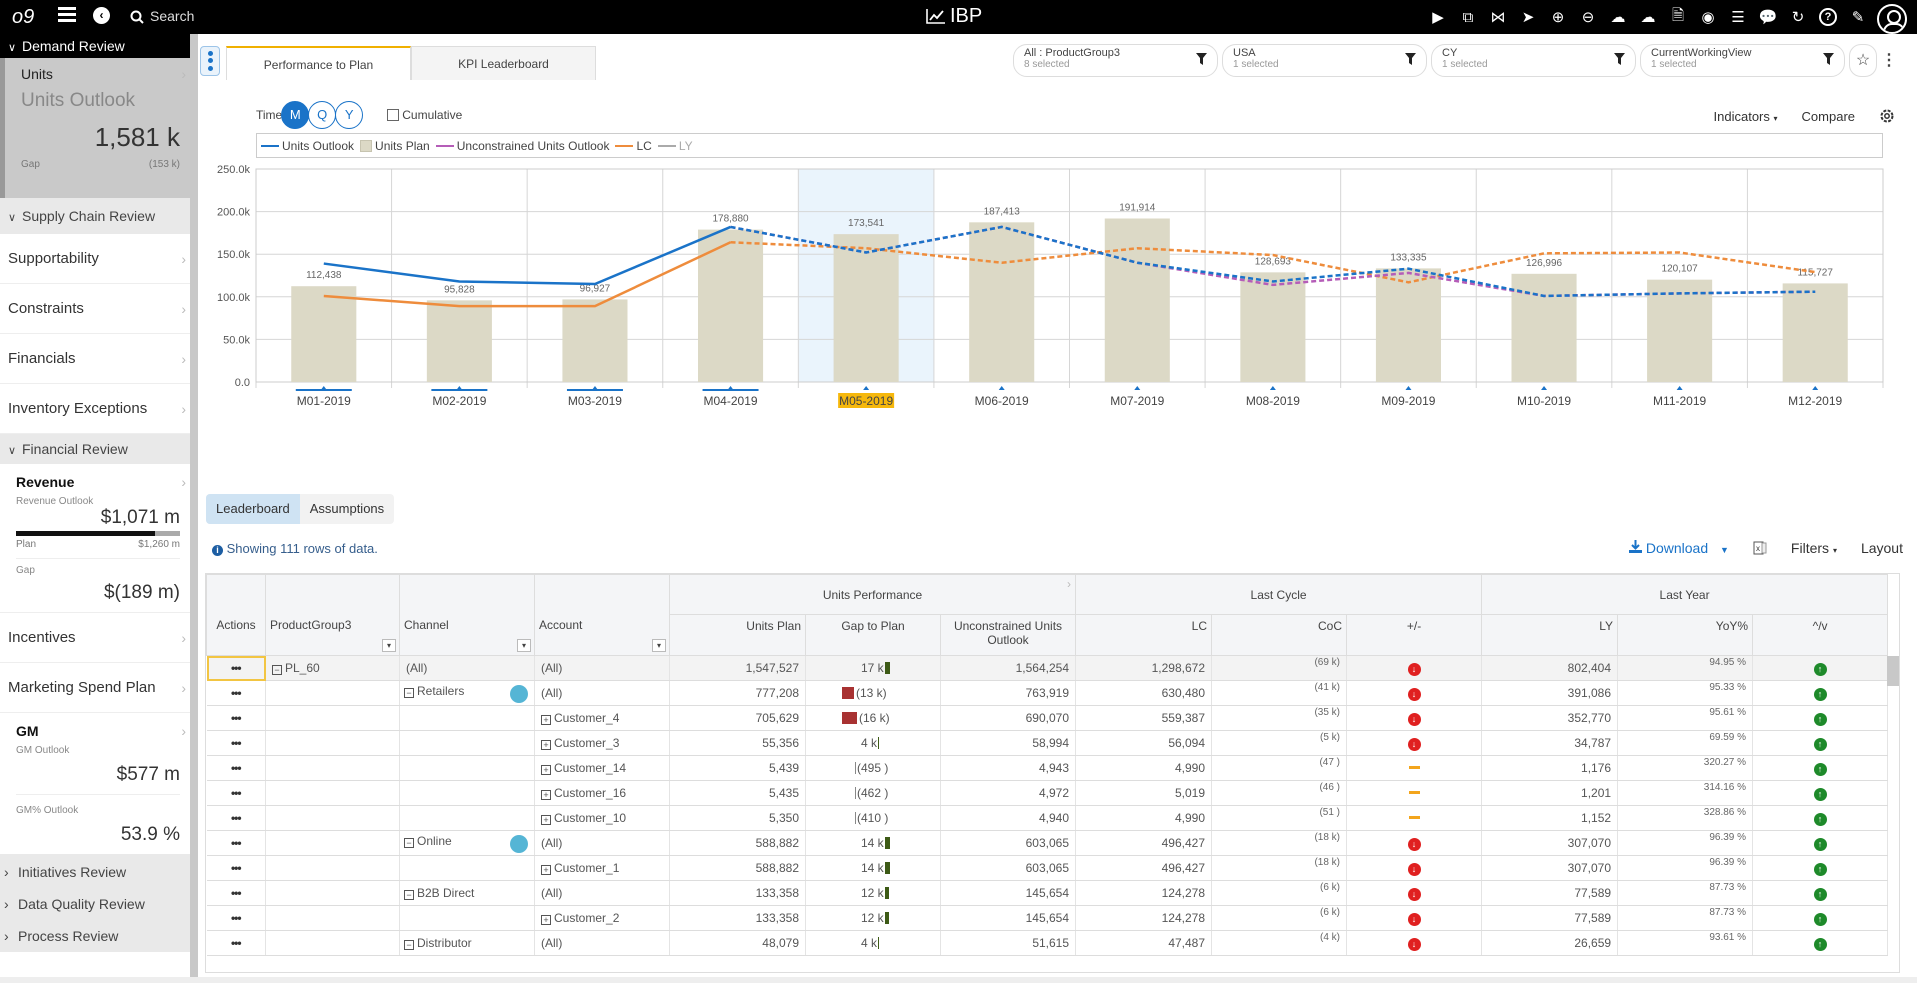 The image size is (1917, 983). What do you see at coordinates (1679, 401) in the screenshot?
I see `x-tick-label: M11-2019` at bounding box center [1679, 401].